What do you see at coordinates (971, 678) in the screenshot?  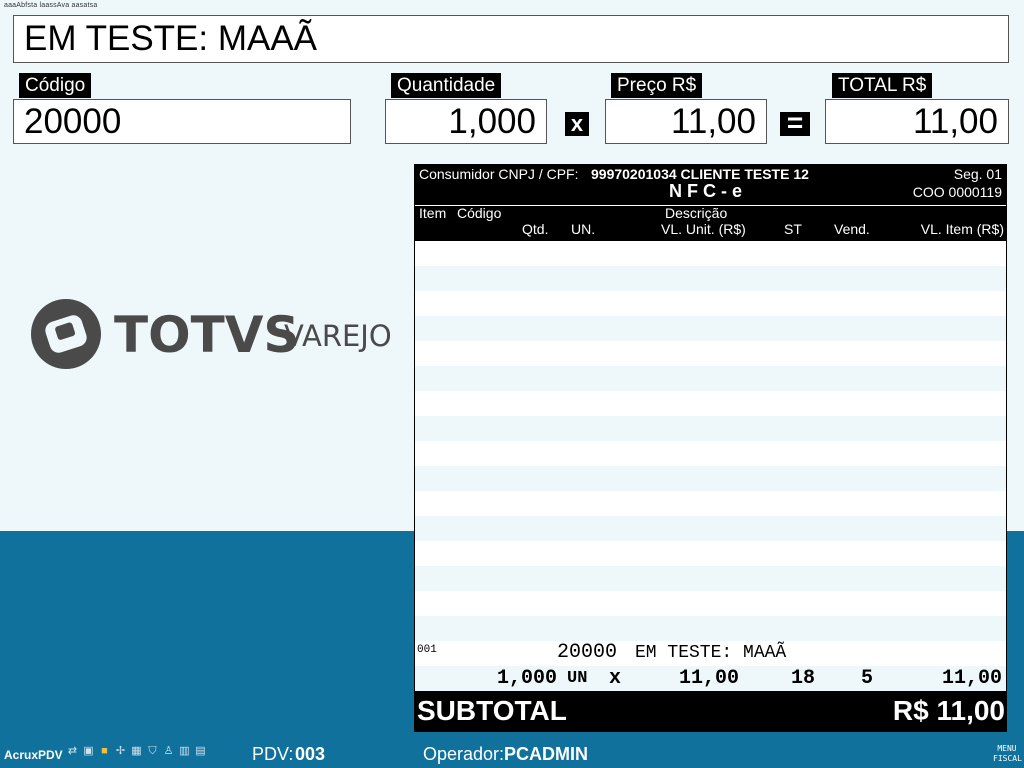 I see `item-vl-item: 11,00` at bounding box center [971, 678].